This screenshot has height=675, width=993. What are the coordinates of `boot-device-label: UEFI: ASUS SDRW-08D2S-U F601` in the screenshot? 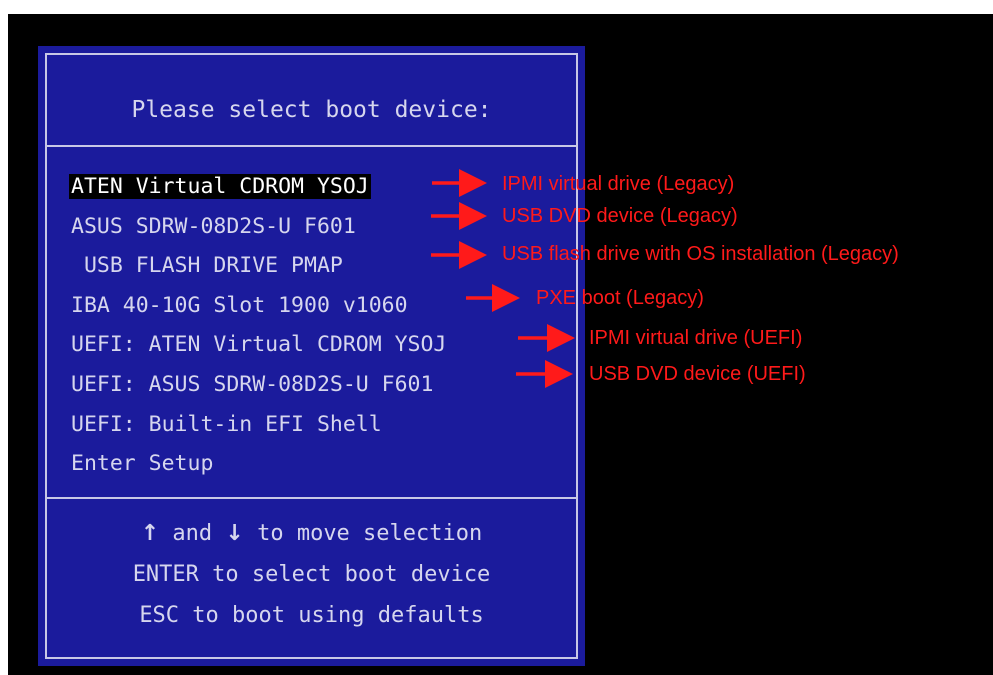 It's located at (252, 384).